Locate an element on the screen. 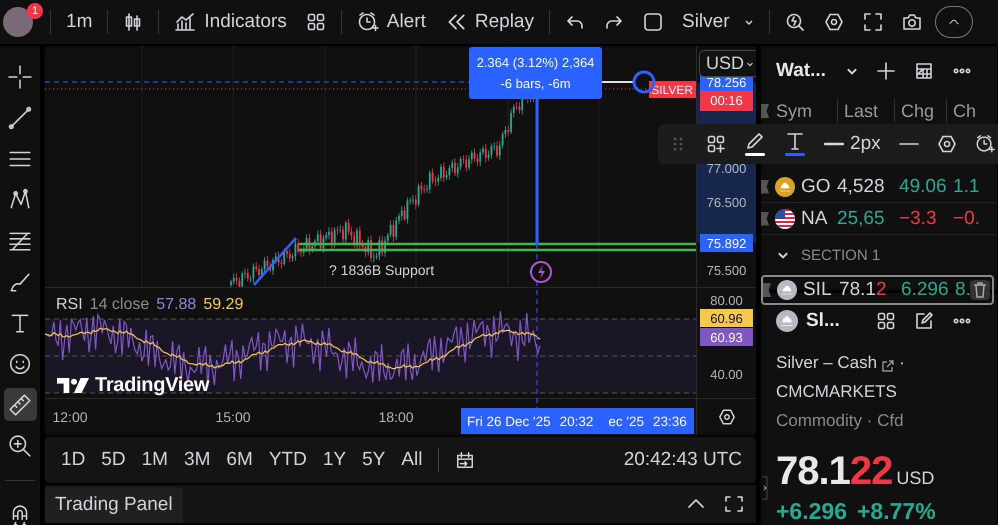  range-button: All is located at coordinates (411, 460).